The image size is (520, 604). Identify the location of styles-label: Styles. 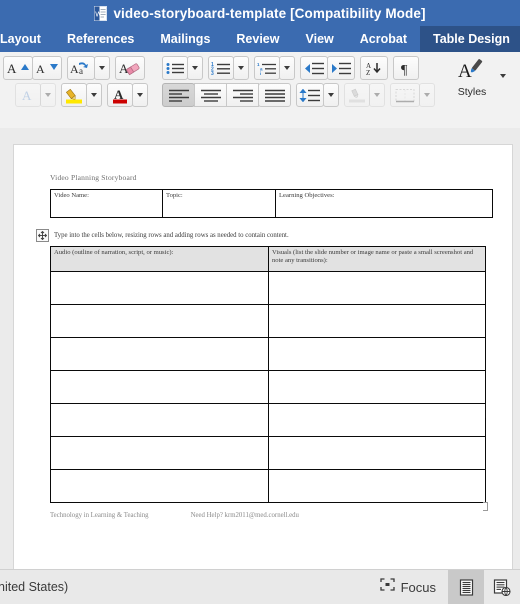
(472, 92).